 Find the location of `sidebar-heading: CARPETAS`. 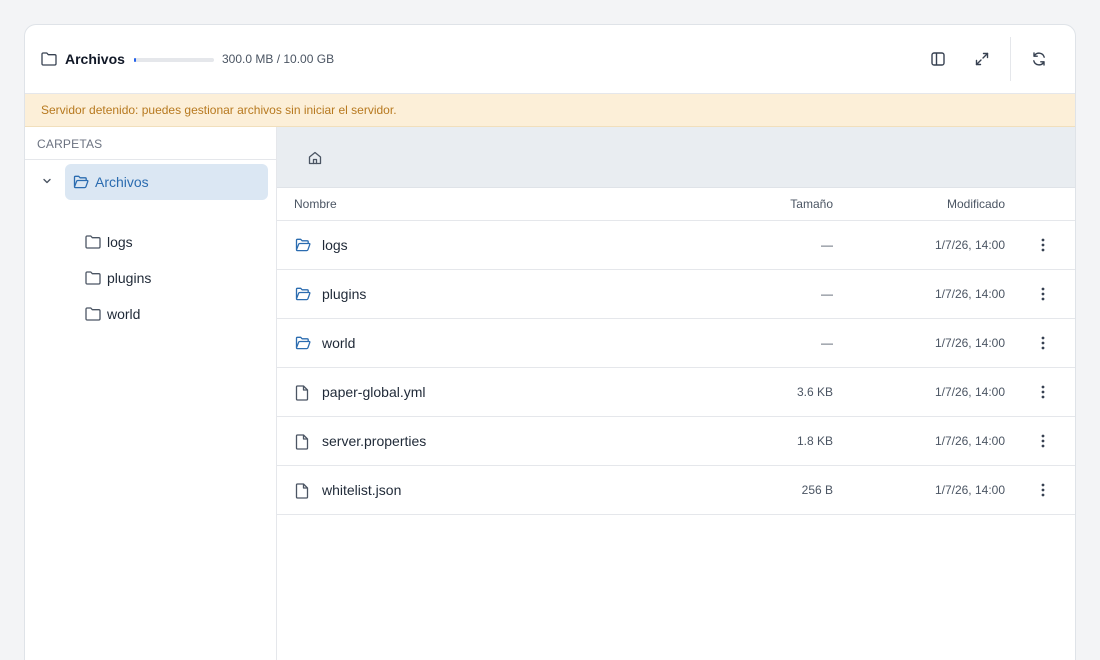

sidebar-heading: CARPETAS is located at coordinates (70, 144).